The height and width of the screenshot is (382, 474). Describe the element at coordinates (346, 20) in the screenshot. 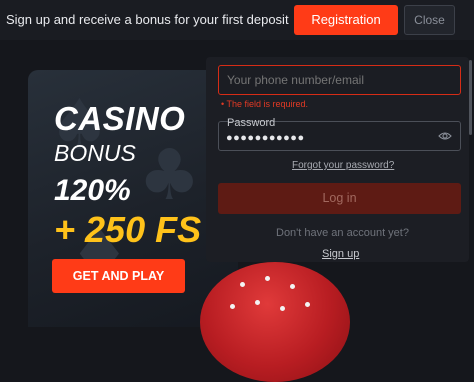

I see `registration-button: Registration` at that location.